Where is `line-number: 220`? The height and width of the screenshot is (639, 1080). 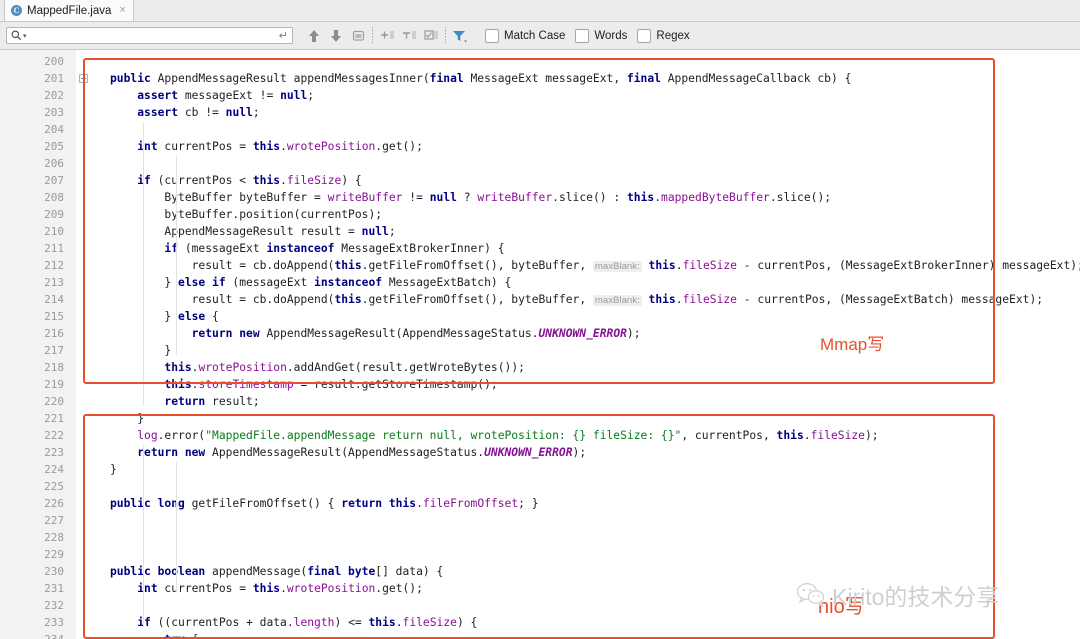
line-number: 220 is located at coordinates (54, 401).